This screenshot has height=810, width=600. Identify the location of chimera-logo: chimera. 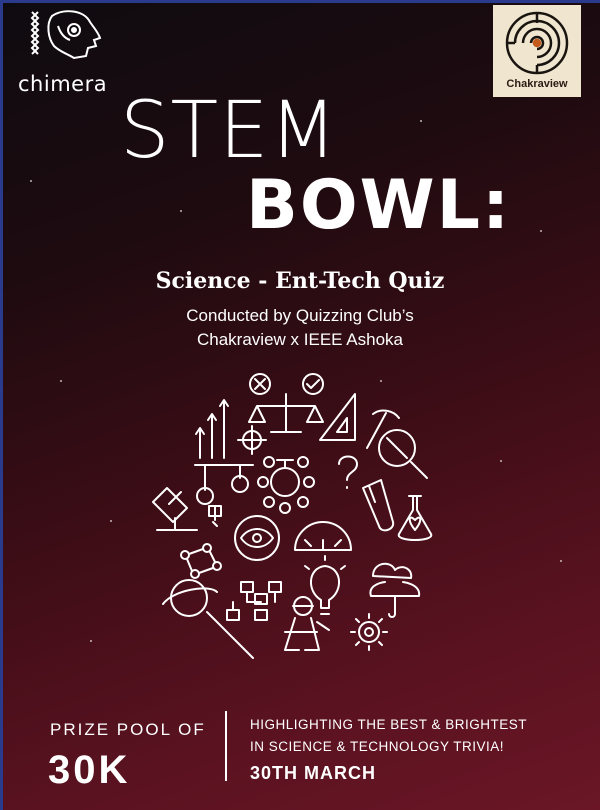
(64, 51).